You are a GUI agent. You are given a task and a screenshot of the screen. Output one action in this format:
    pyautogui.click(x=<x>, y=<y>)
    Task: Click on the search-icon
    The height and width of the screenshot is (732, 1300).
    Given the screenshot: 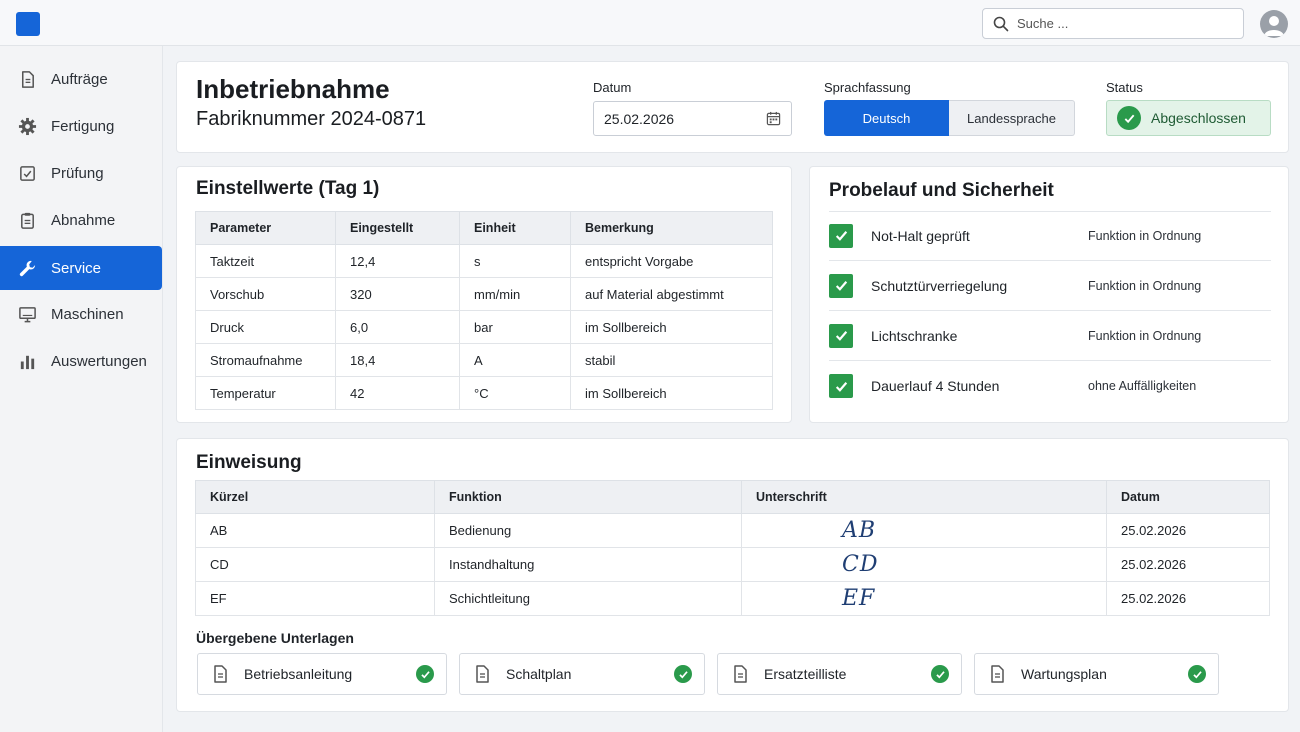 What is the action you would take?
    pyautogui.click(x=1001, y=23)
    